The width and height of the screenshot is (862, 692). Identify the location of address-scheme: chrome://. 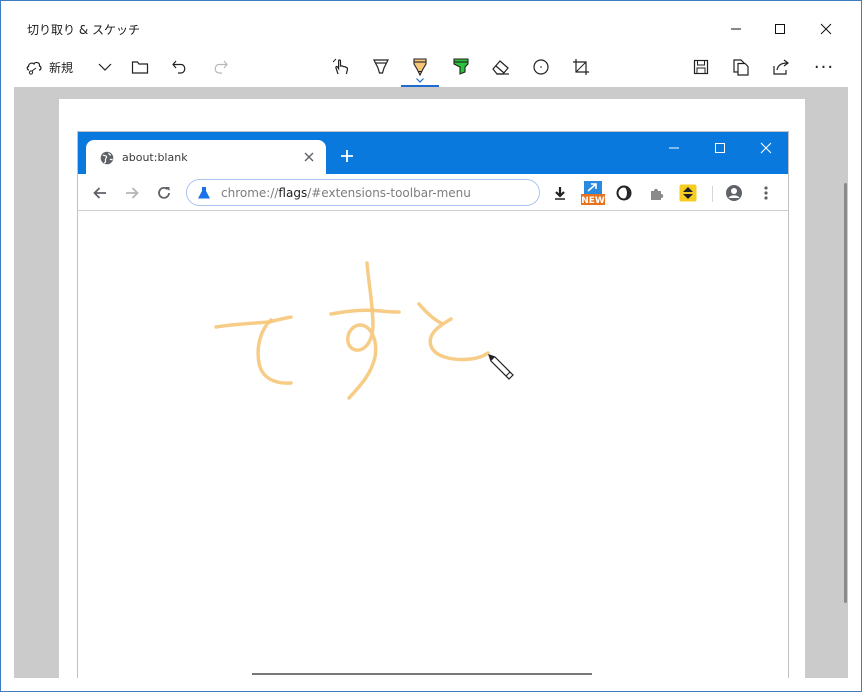
(250, 193).